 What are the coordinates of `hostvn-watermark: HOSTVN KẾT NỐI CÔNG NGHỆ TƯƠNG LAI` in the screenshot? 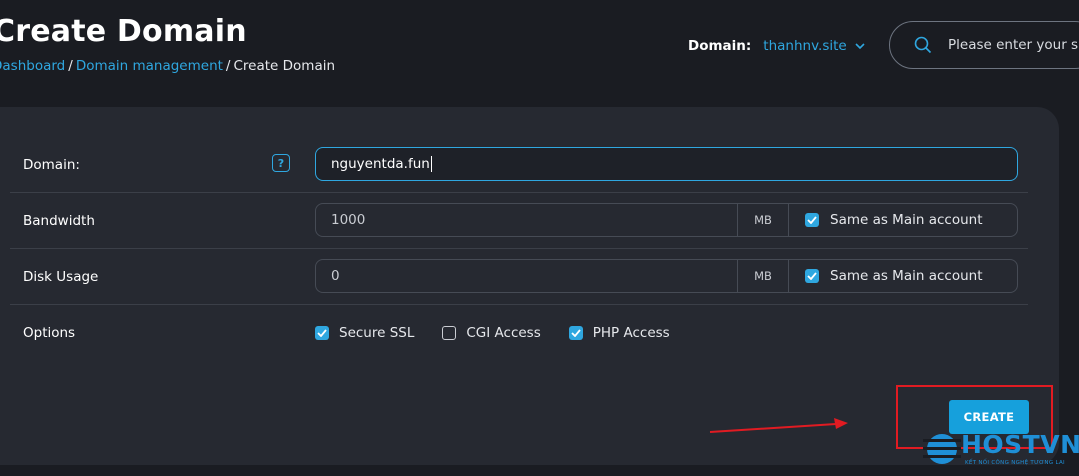 It's located at (1001, 453).